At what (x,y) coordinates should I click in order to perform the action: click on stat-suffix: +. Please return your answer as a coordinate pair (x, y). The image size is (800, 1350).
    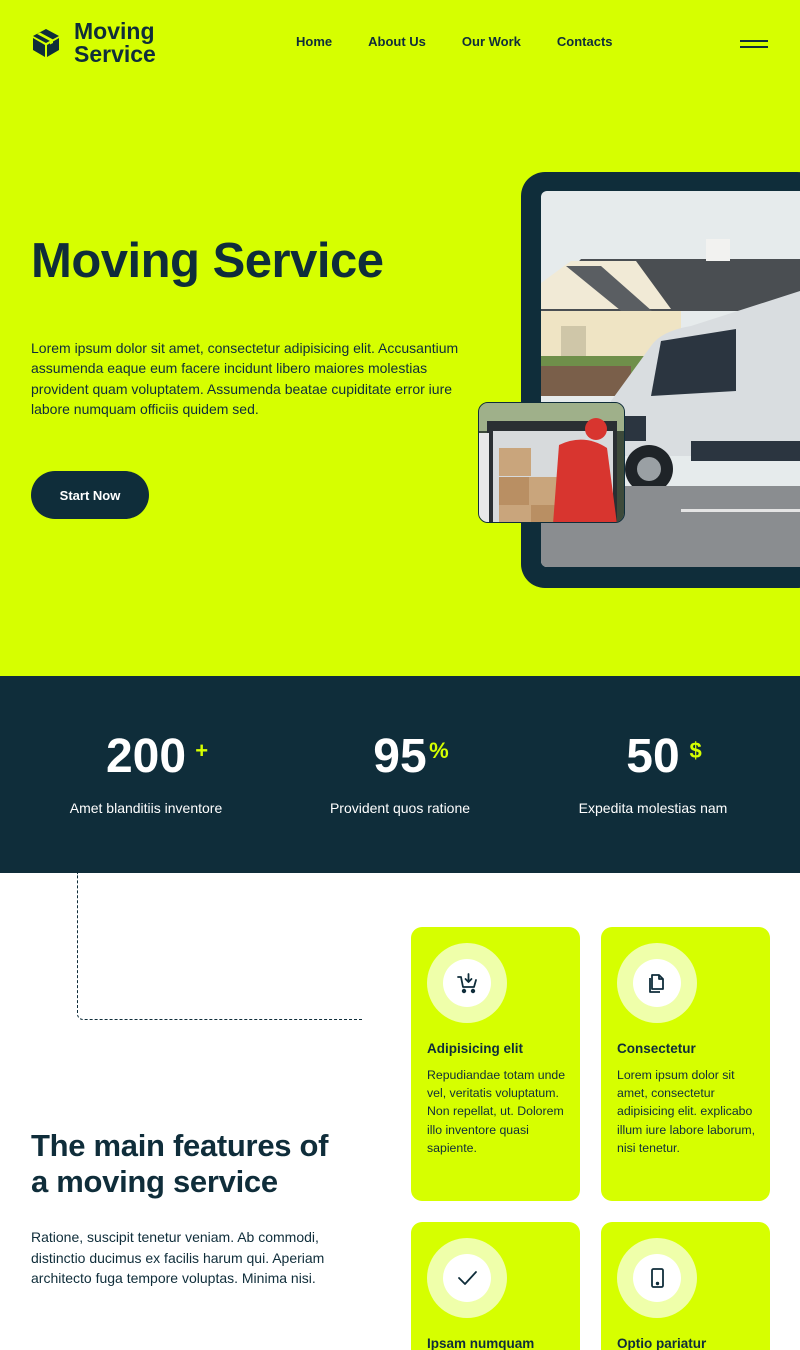
    Looking at the image, I should click on (202, 750).